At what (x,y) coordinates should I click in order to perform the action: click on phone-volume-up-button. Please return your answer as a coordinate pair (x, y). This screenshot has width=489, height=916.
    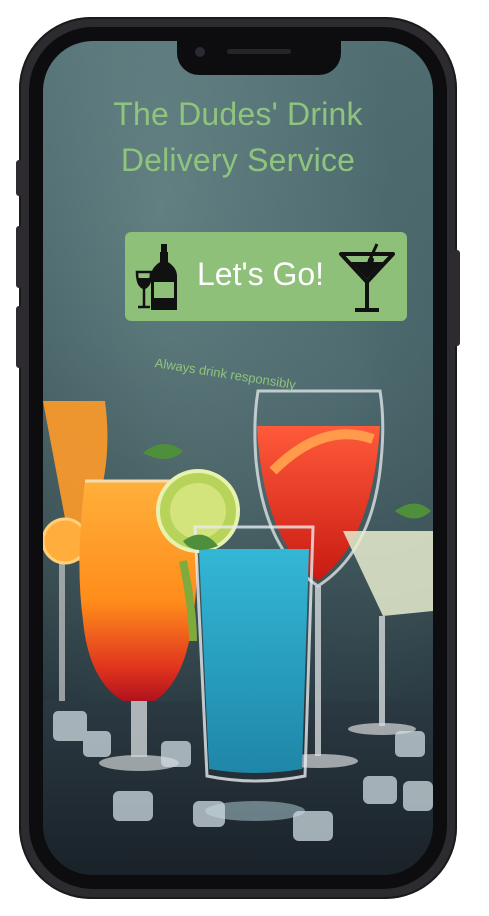
    Looking at the image, I should click on (19, 257).